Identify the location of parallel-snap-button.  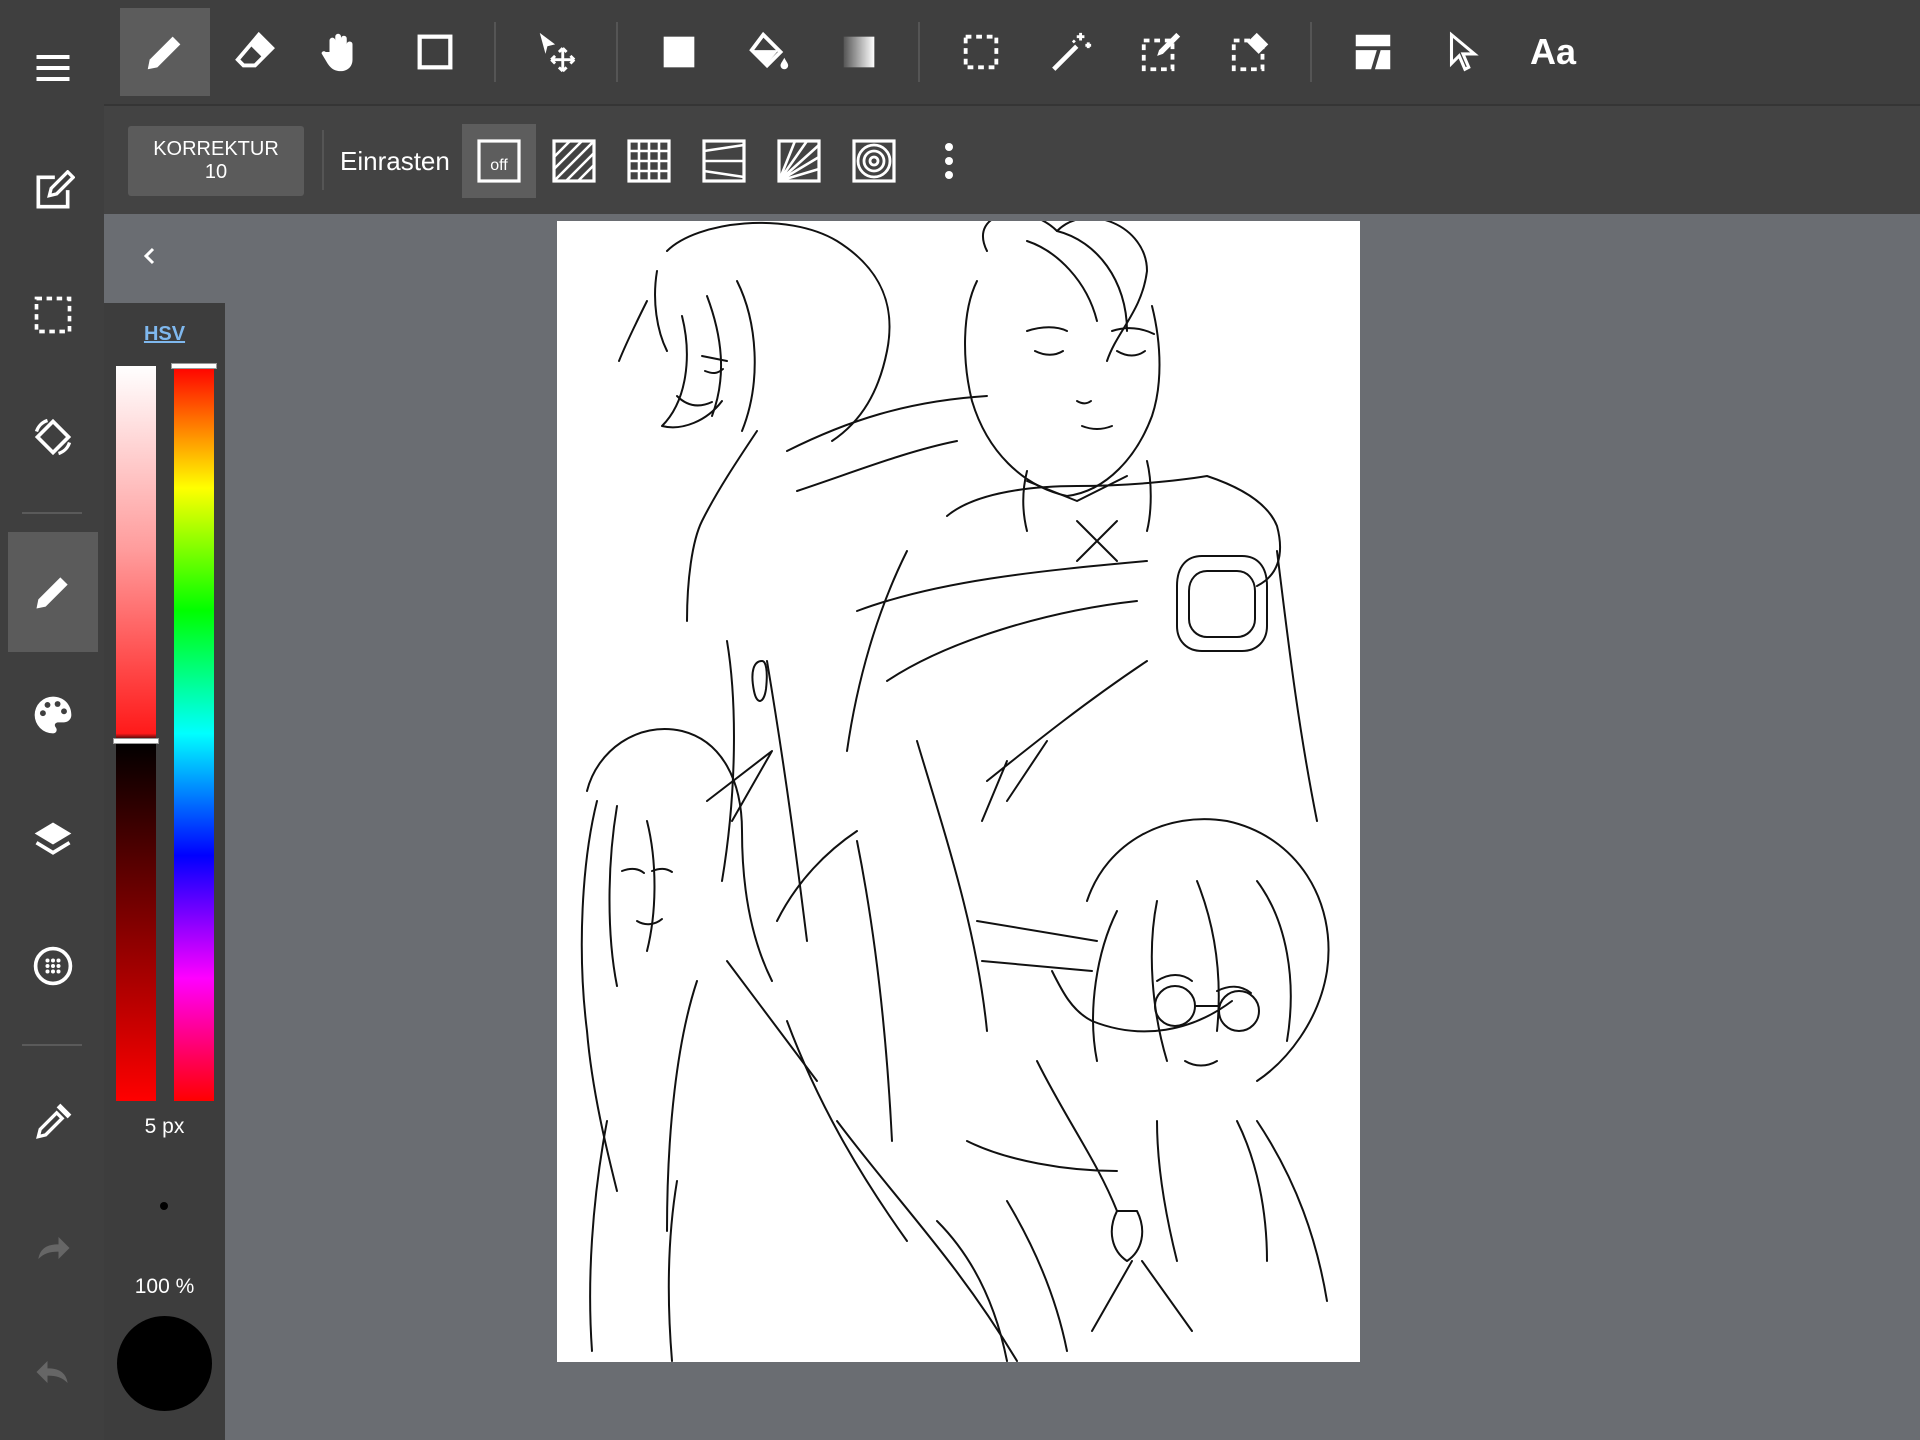
(574, 161).